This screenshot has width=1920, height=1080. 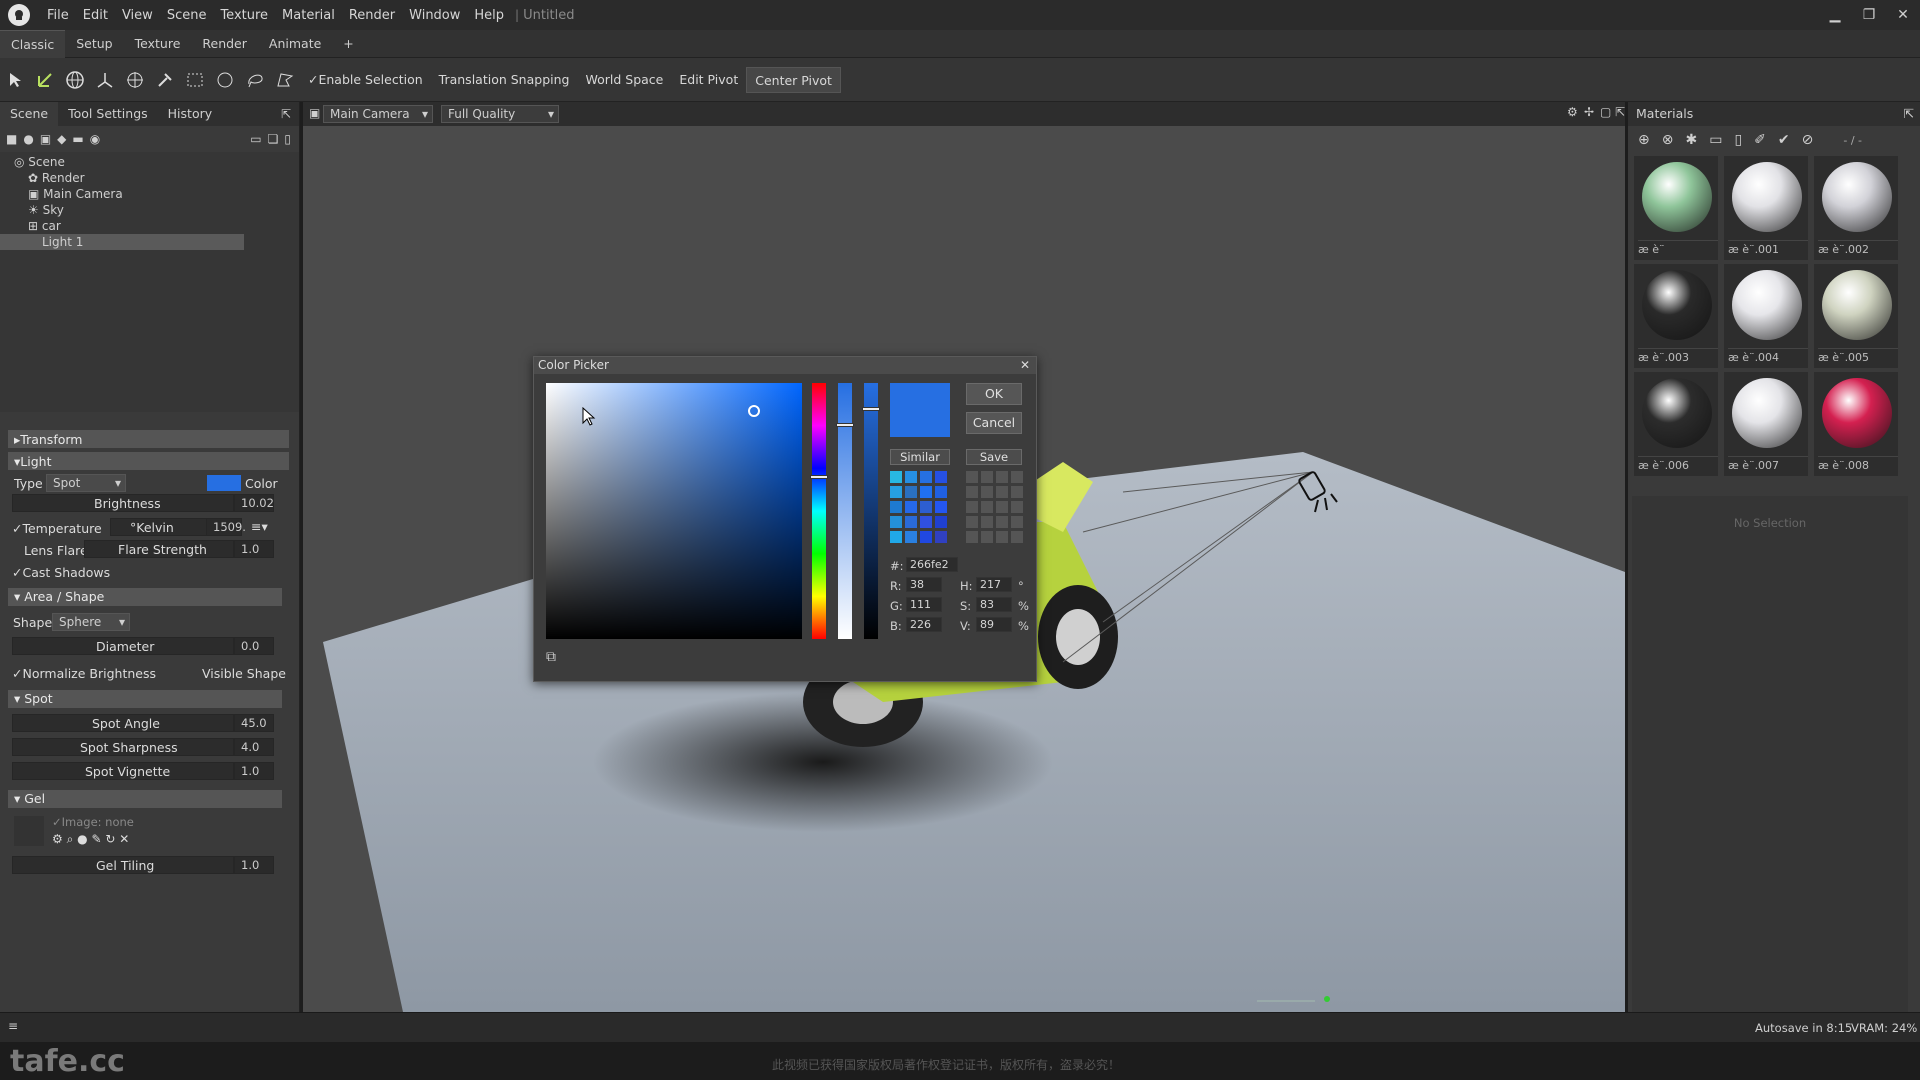 What do you see at coordinates (226, 527) in the screenshot?
I see `kelvin-value: 1509.` at bounding box center [226, 527].